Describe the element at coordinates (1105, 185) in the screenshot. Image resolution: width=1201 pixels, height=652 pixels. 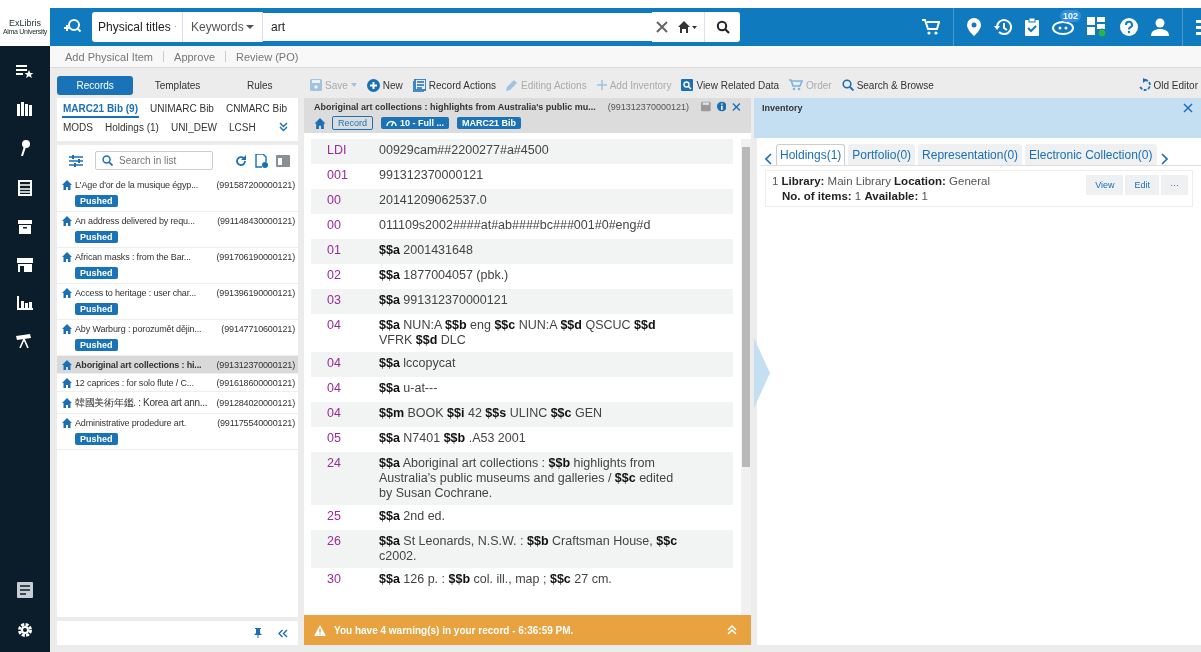
I see `holding-action-button: View` at that location.